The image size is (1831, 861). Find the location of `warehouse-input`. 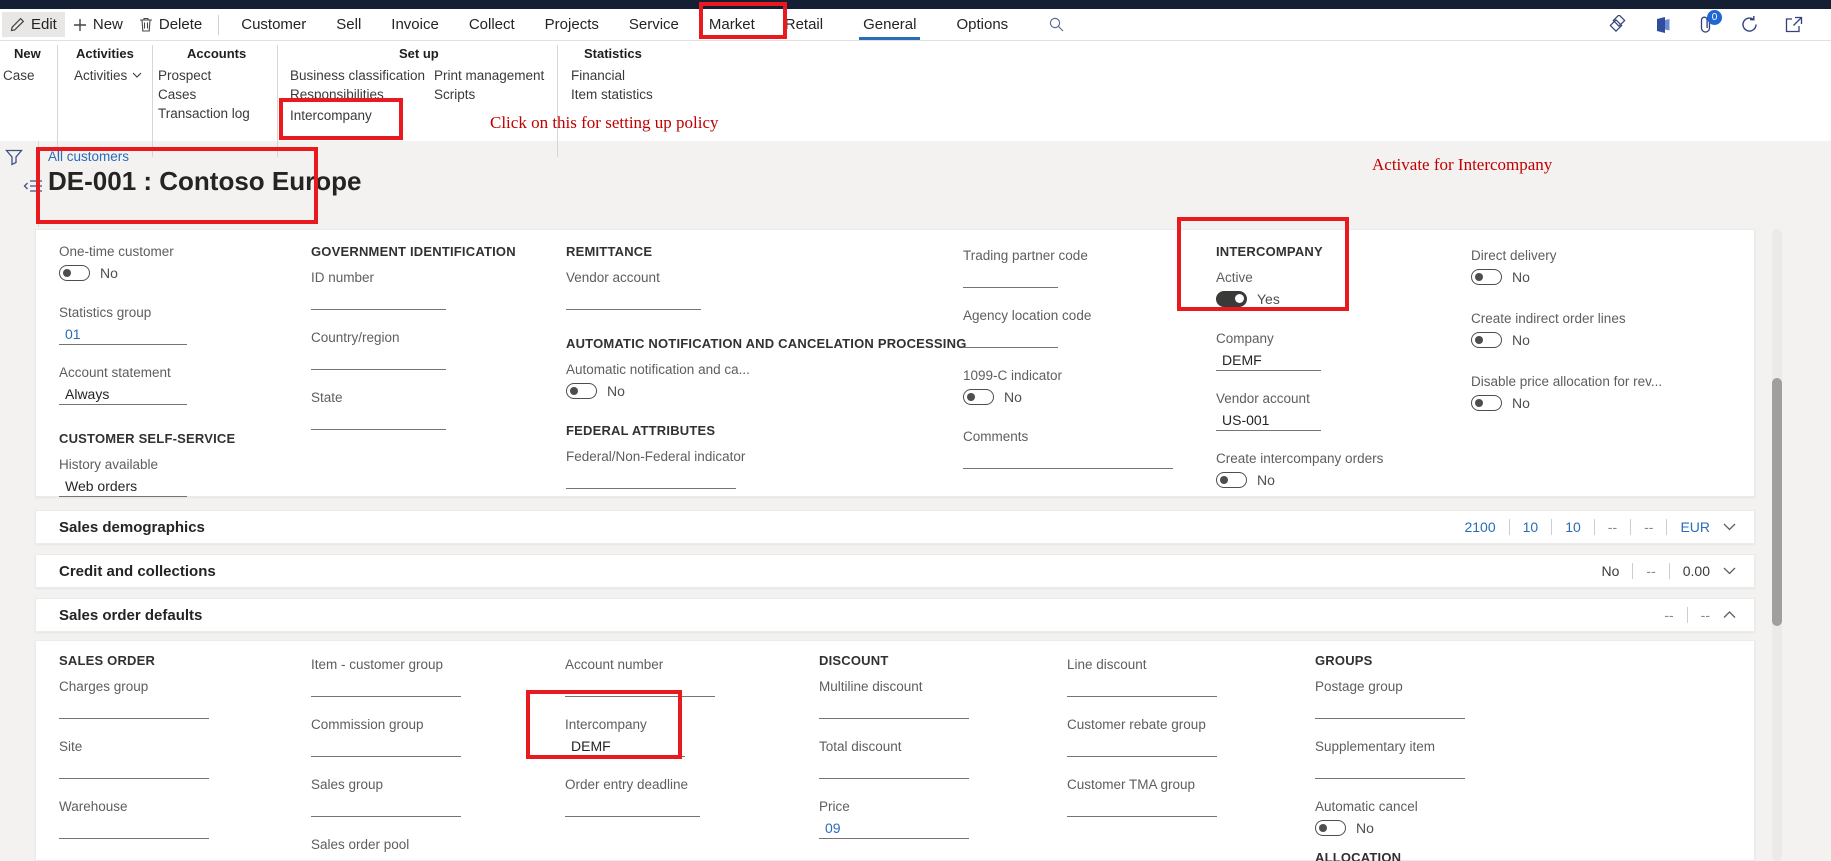

warehouse-input is located at coordinates (134, 829).